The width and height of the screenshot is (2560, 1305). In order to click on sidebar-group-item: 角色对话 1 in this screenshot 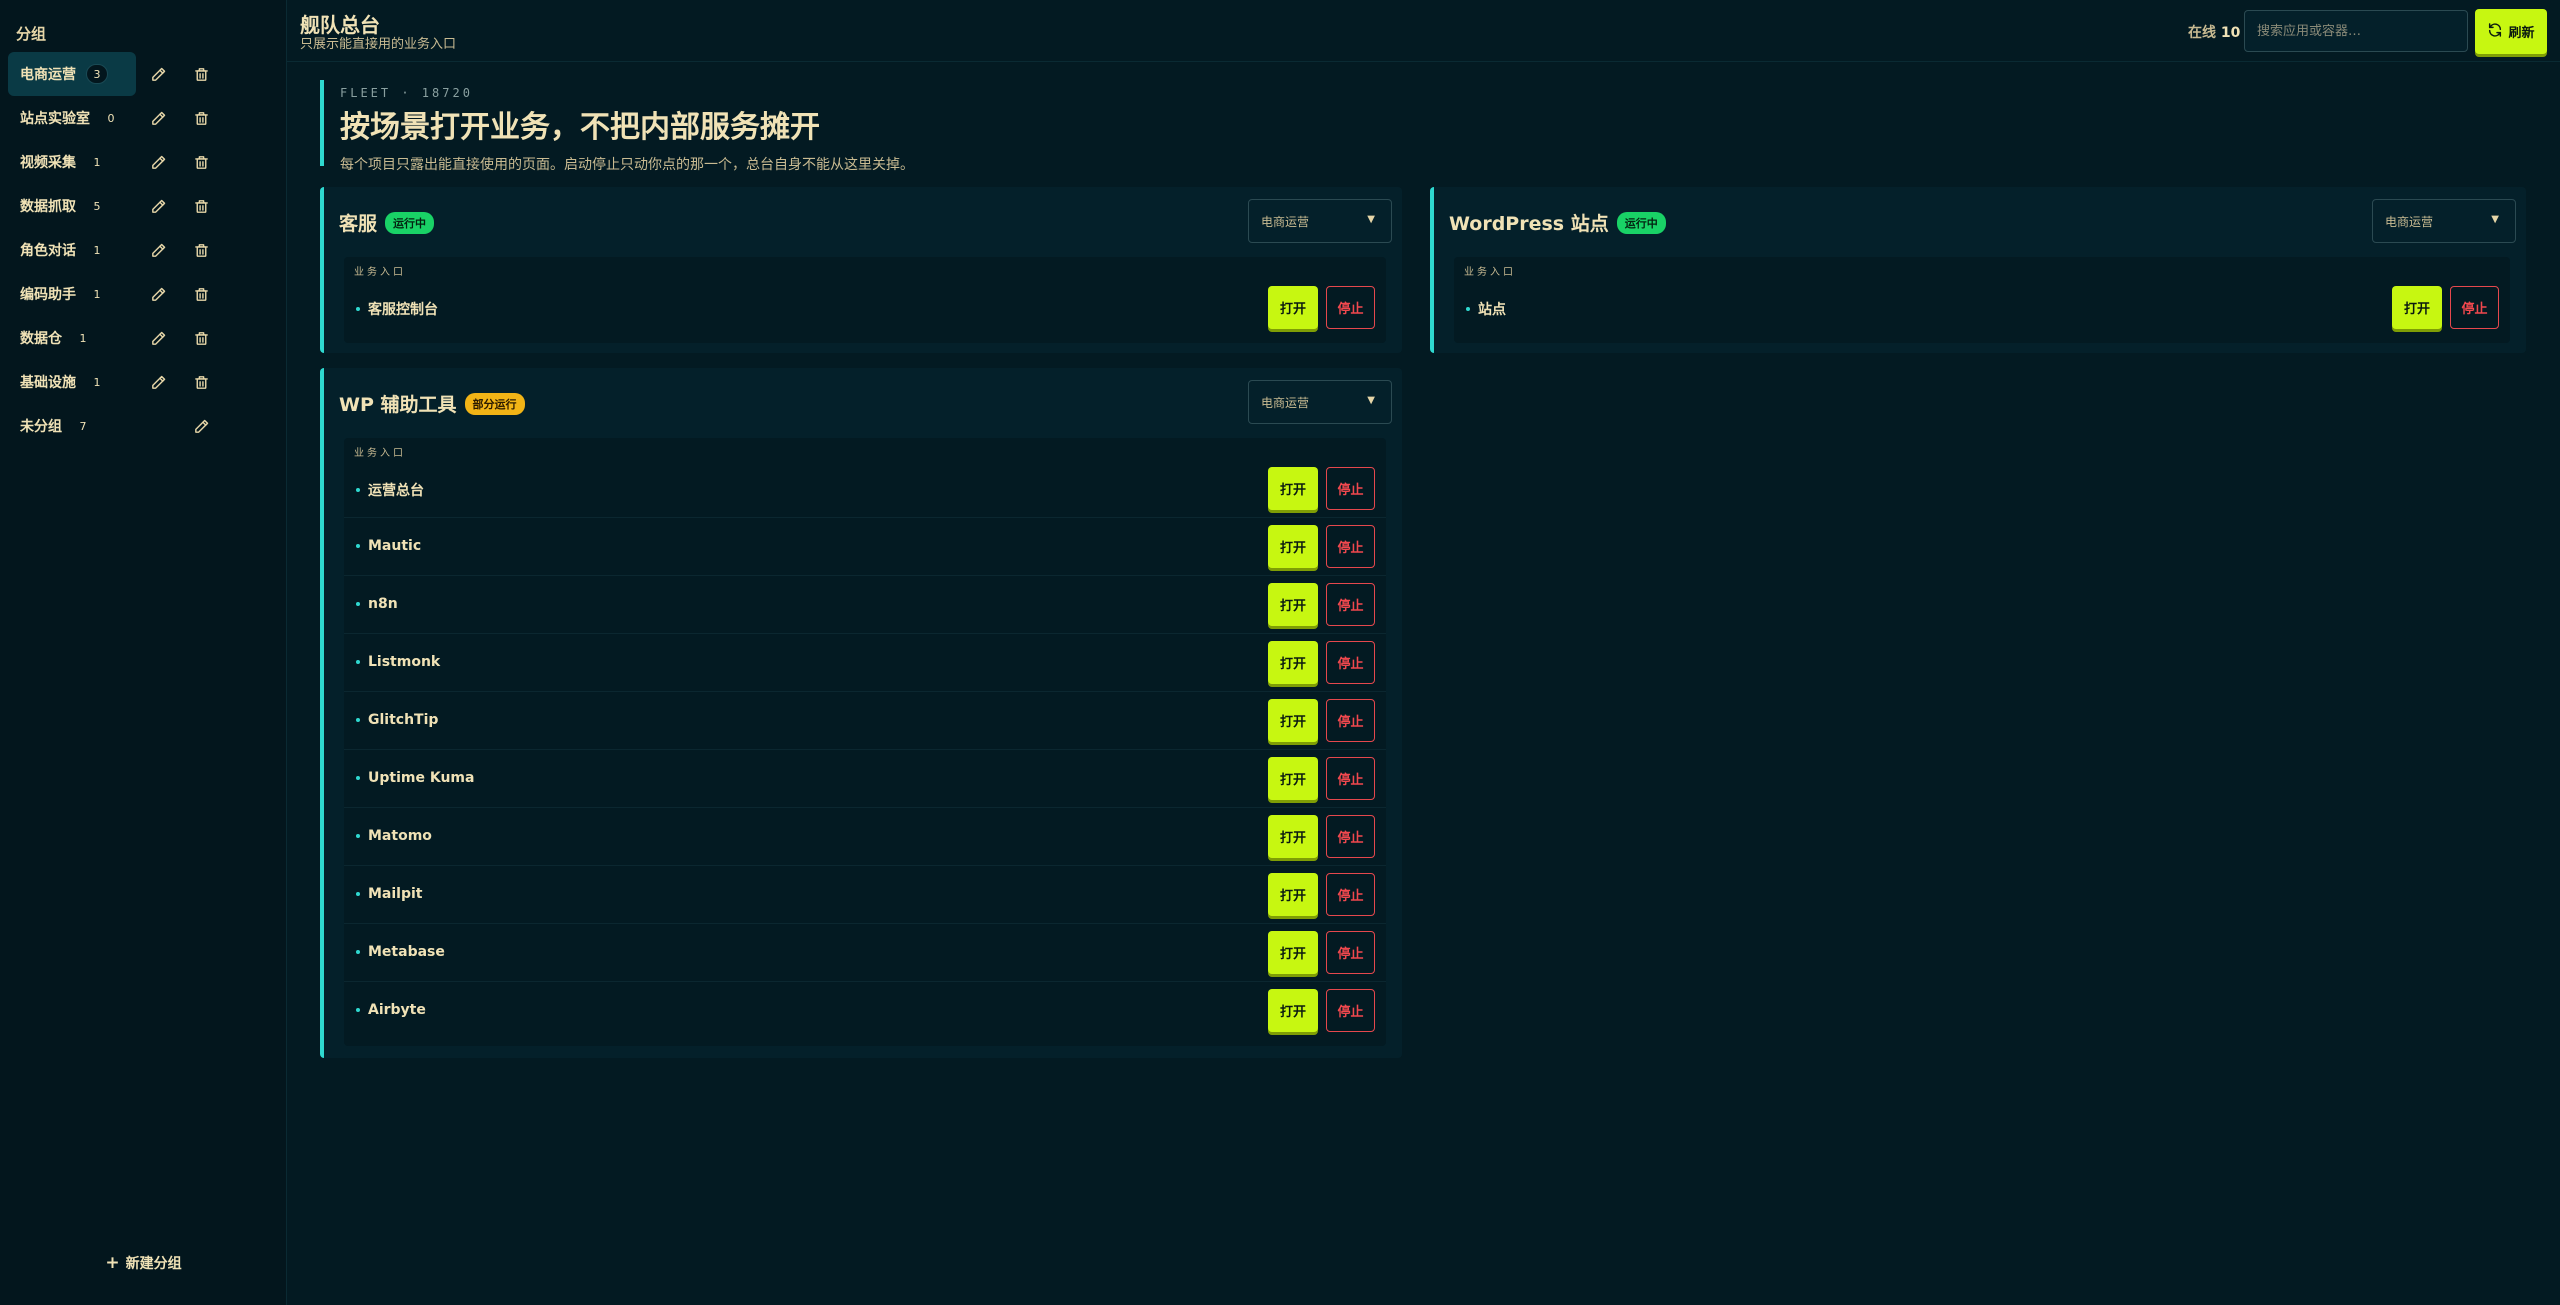, I will do `click(72, 250)`.